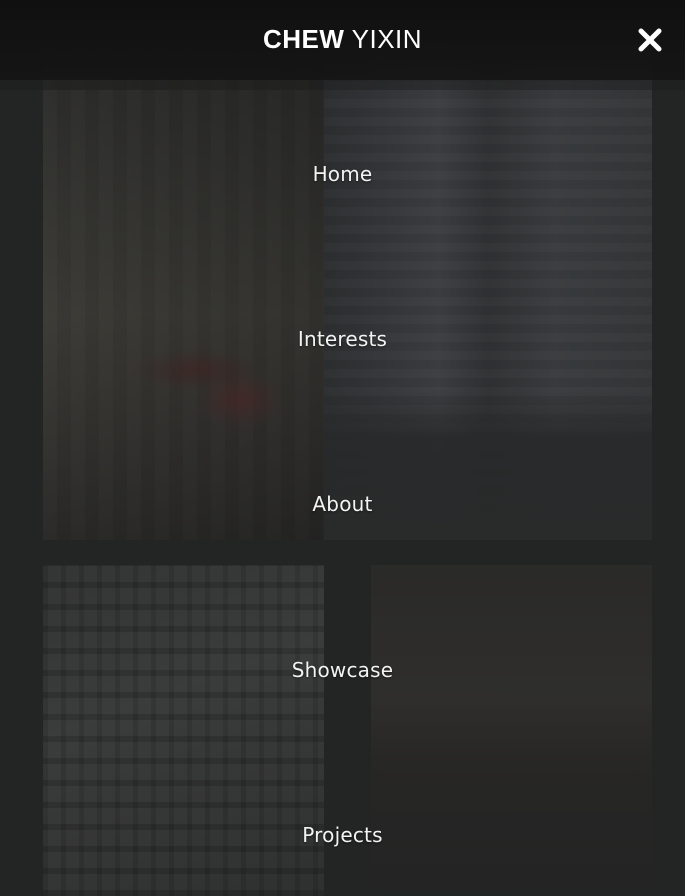 The image size is (685, 896). I want to click on nav-item-label: About, so click(342, 504).